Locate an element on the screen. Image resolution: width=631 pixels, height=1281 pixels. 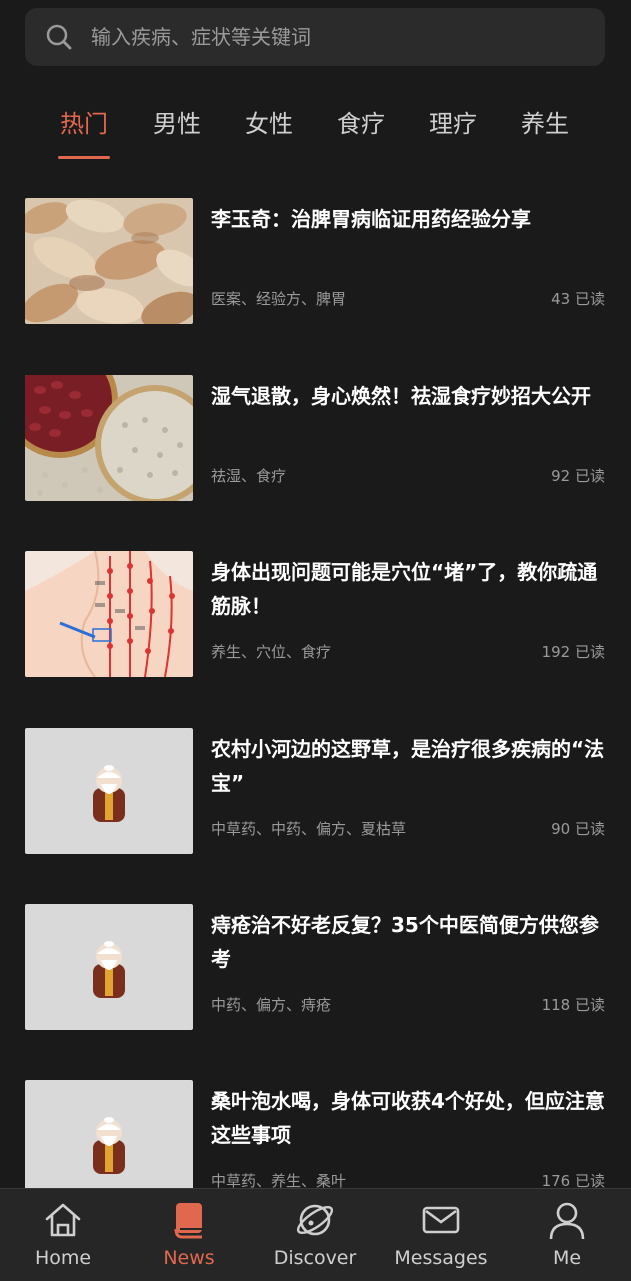
tab-diet-therapy: 食疗 is located at coordinates (361, 124).